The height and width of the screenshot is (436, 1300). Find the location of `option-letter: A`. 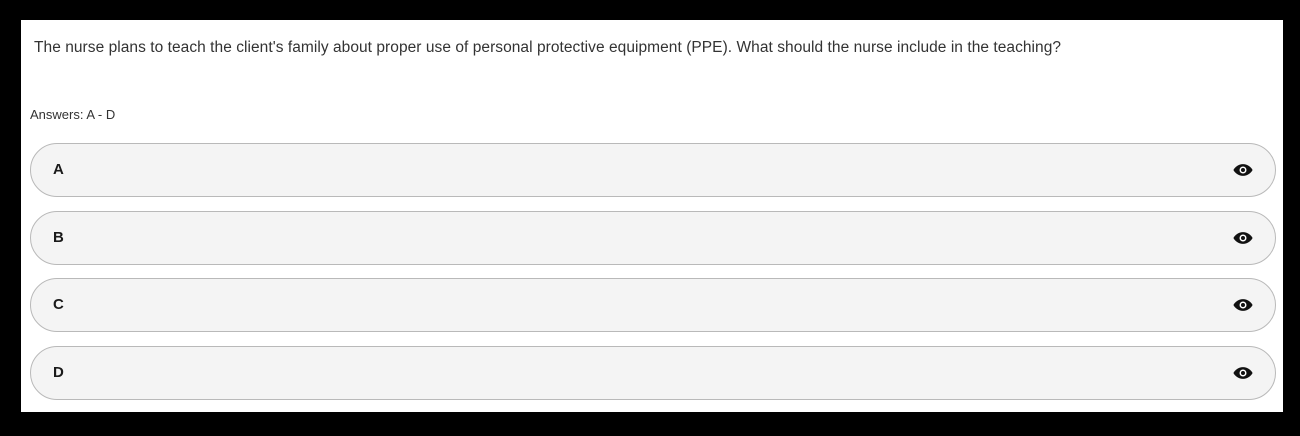

option-letter: A is located at coordinates (58, 169).